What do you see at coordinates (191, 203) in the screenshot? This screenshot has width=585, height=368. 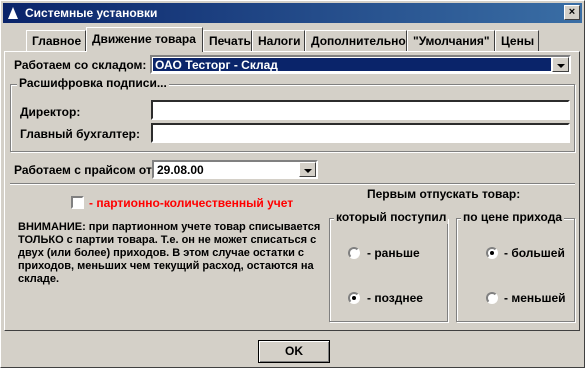 I see `batch-accounting-label: - партионно-количественный учет` at bounding box center [191, 203].